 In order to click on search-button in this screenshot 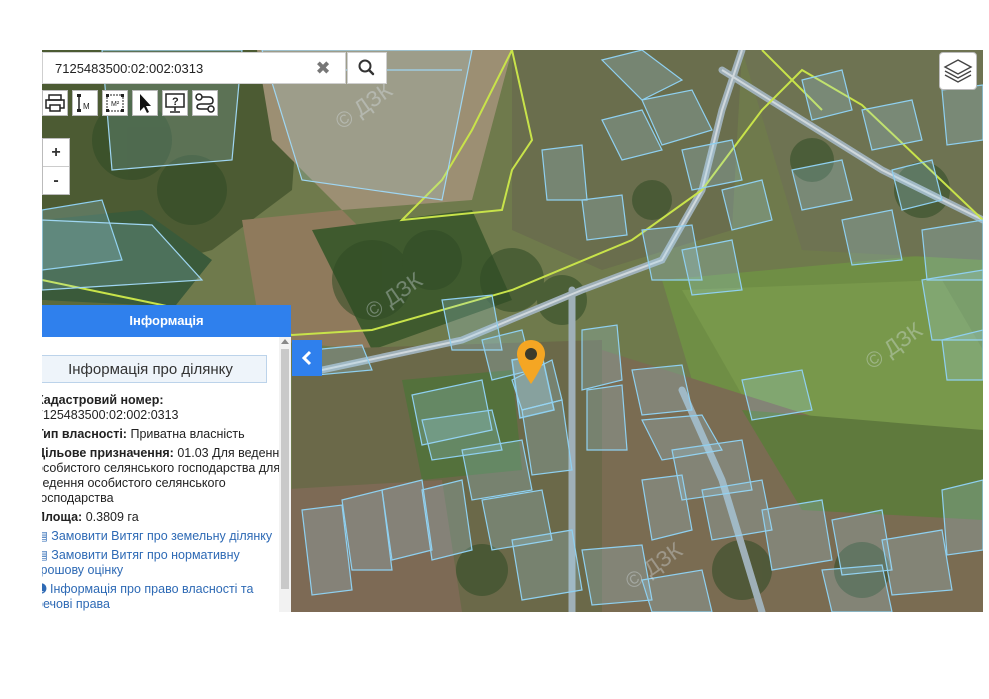, I will do `click(367, 68)`.